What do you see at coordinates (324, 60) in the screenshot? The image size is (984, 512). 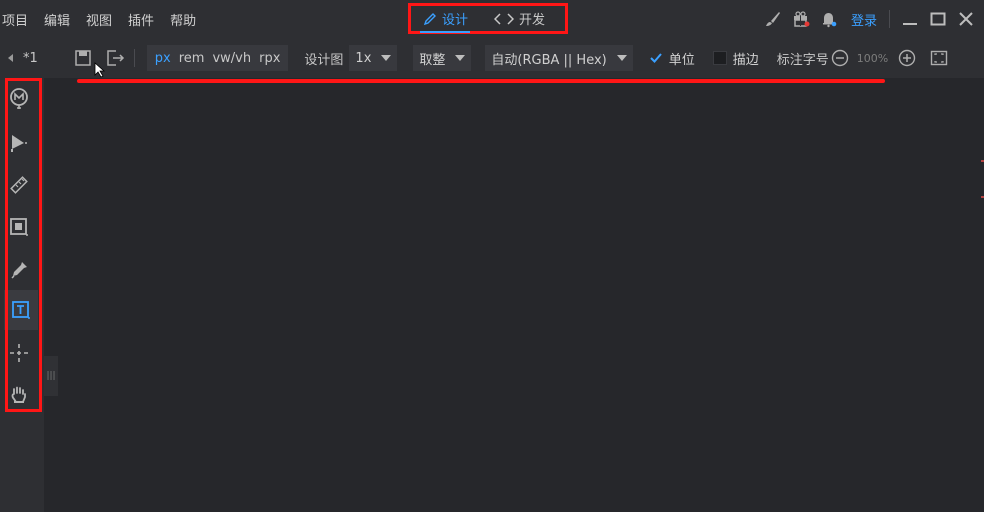 I see `design-scale-label: 设计图` at bounding box center [324, 60].